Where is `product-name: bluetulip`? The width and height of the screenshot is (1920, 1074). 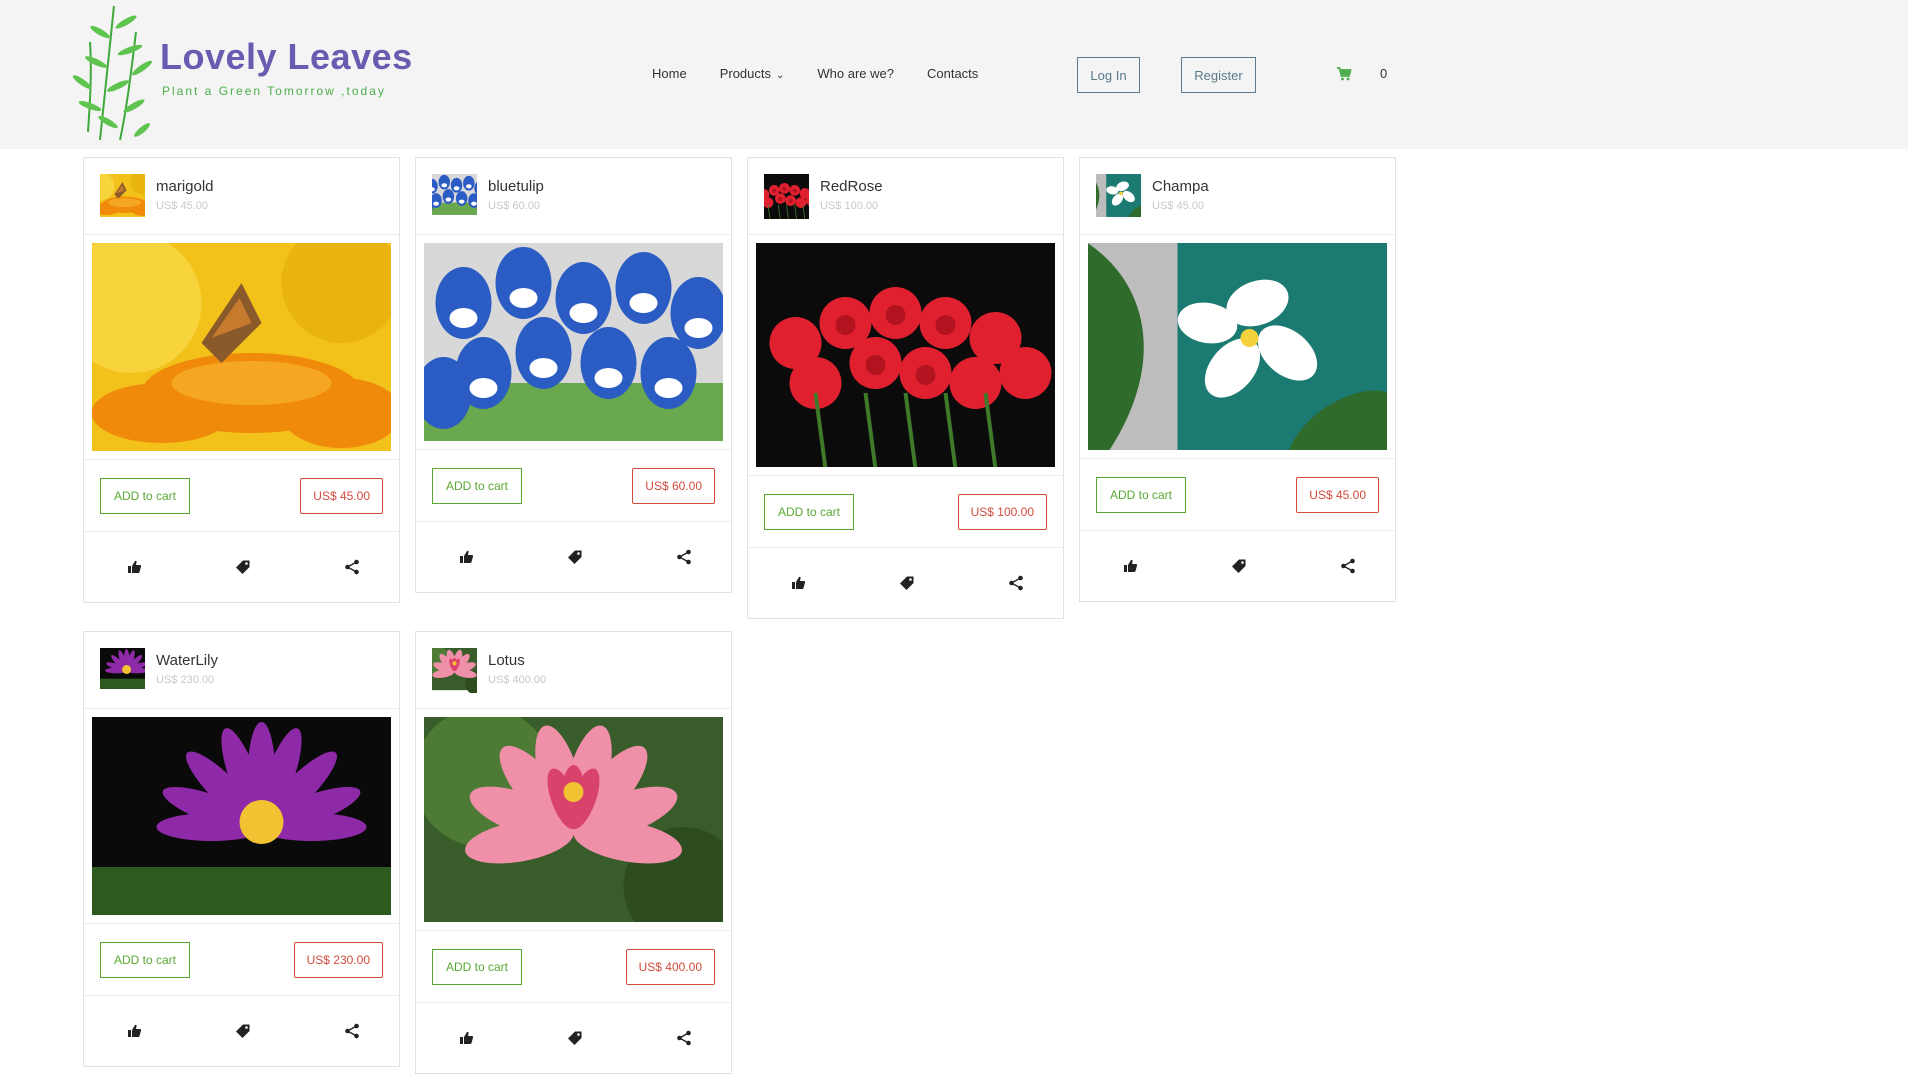 product-name: bluetulip is located at coordinates (516, 186).